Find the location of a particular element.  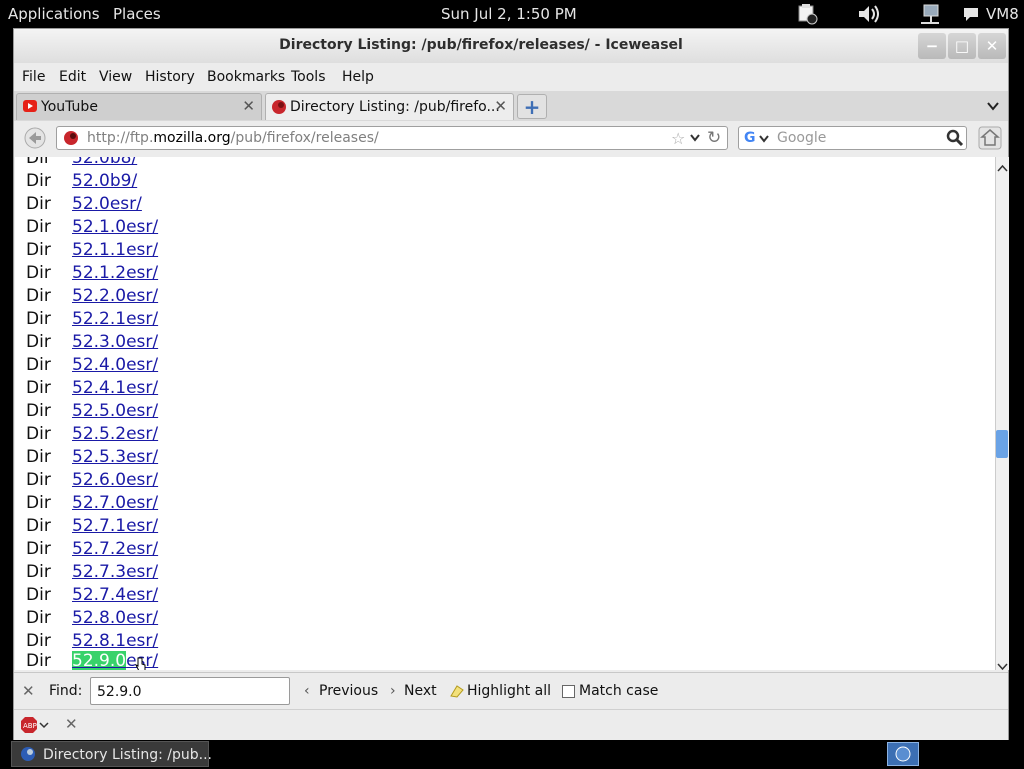

previous-arrow-icon: ‹ is located at coordinates (307, 691).